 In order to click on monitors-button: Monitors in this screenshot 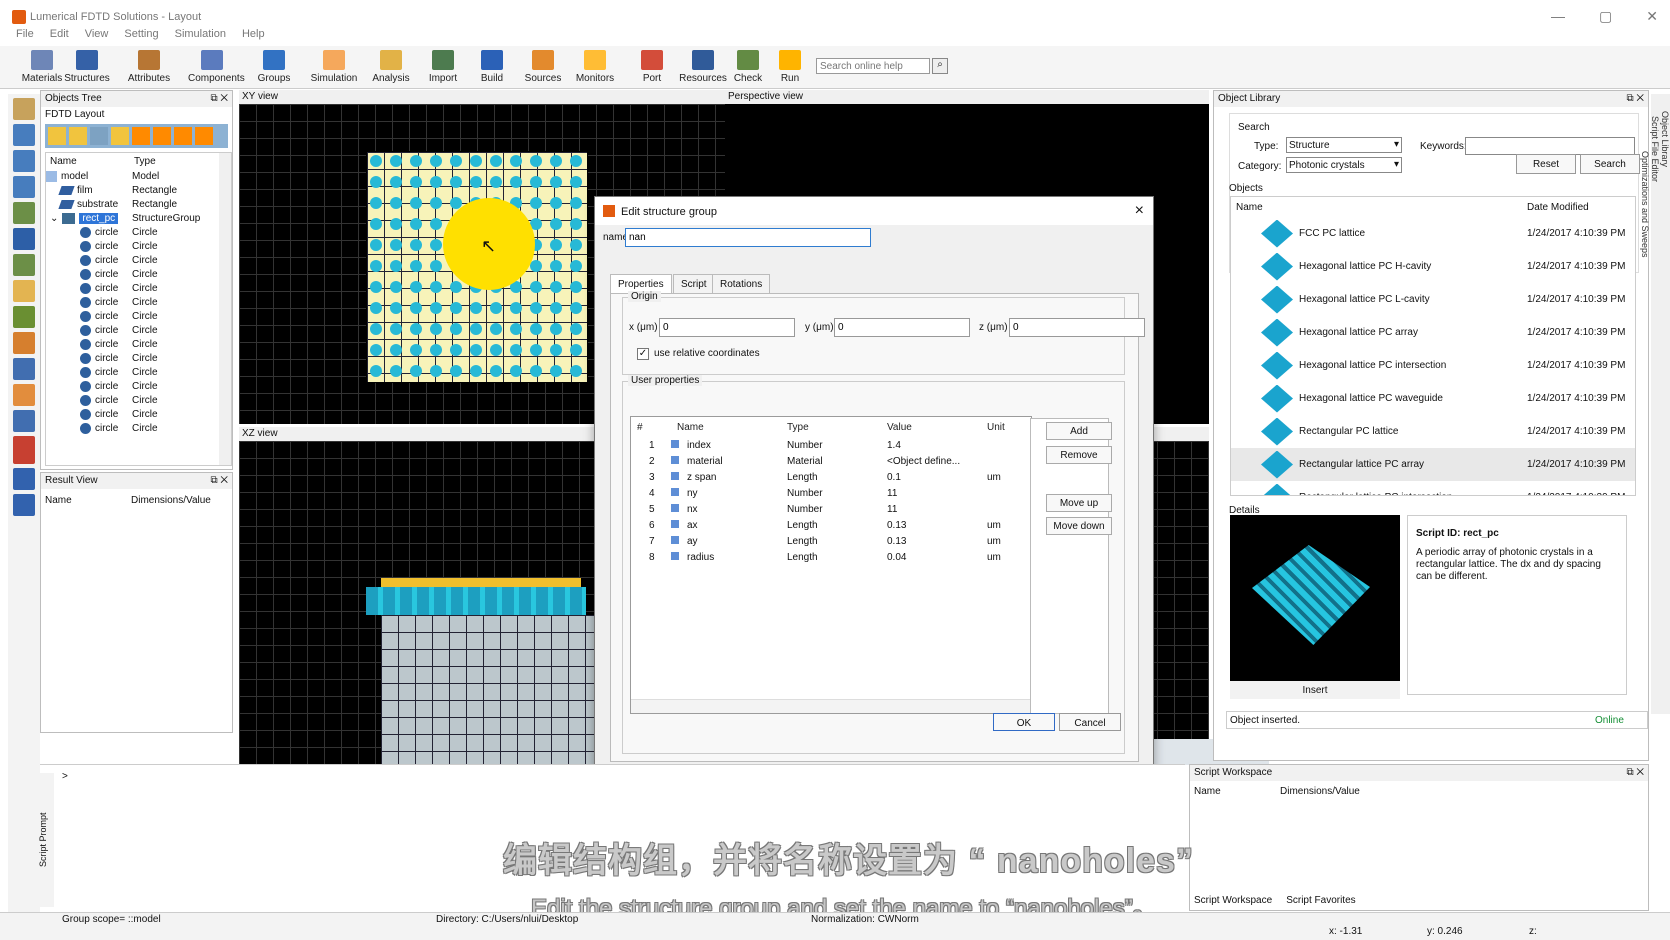, I will do `click(595, 67)`.